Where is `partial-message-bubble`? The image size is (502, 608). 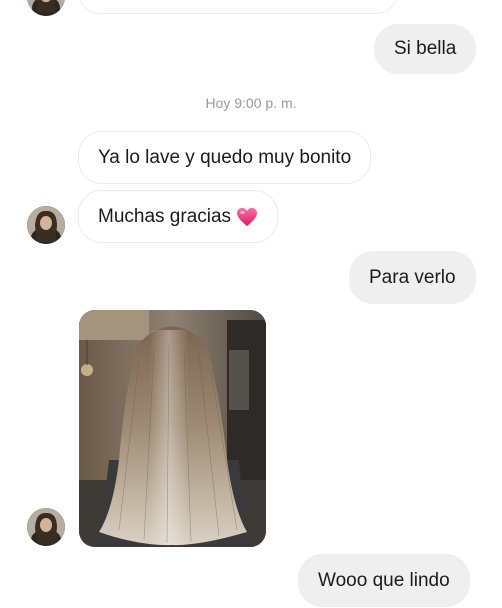
partial-message-bubble is located at coordinates (238, 7).